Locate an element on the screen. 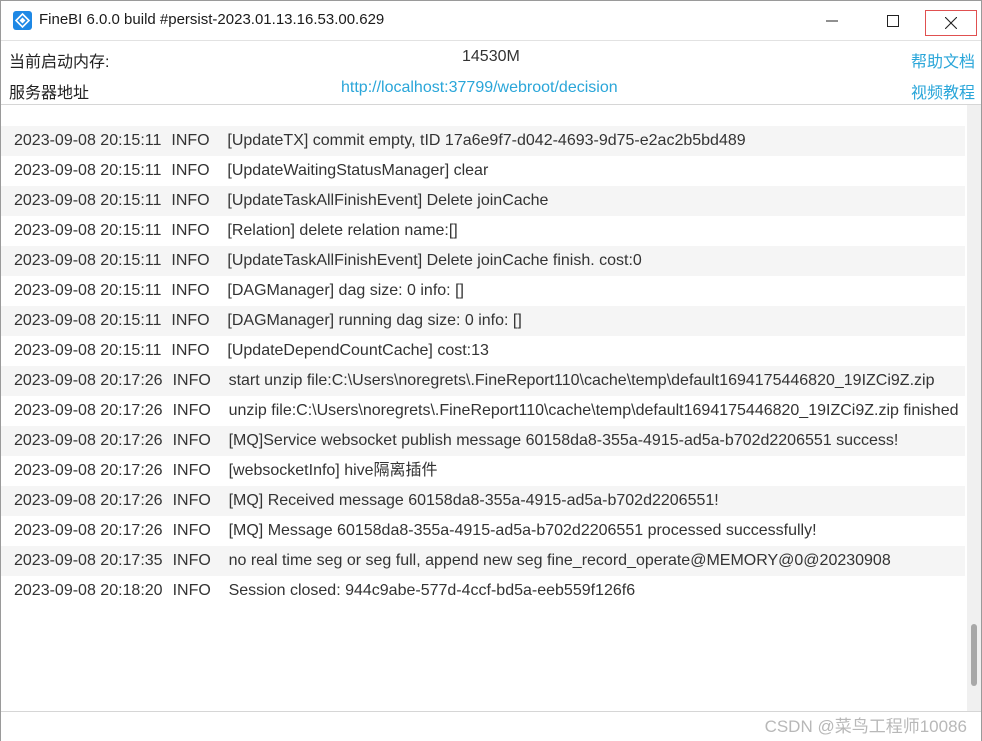  bottom-bar: CSDN @菜鸟工程师10086 is located at coordinates (491, 726).